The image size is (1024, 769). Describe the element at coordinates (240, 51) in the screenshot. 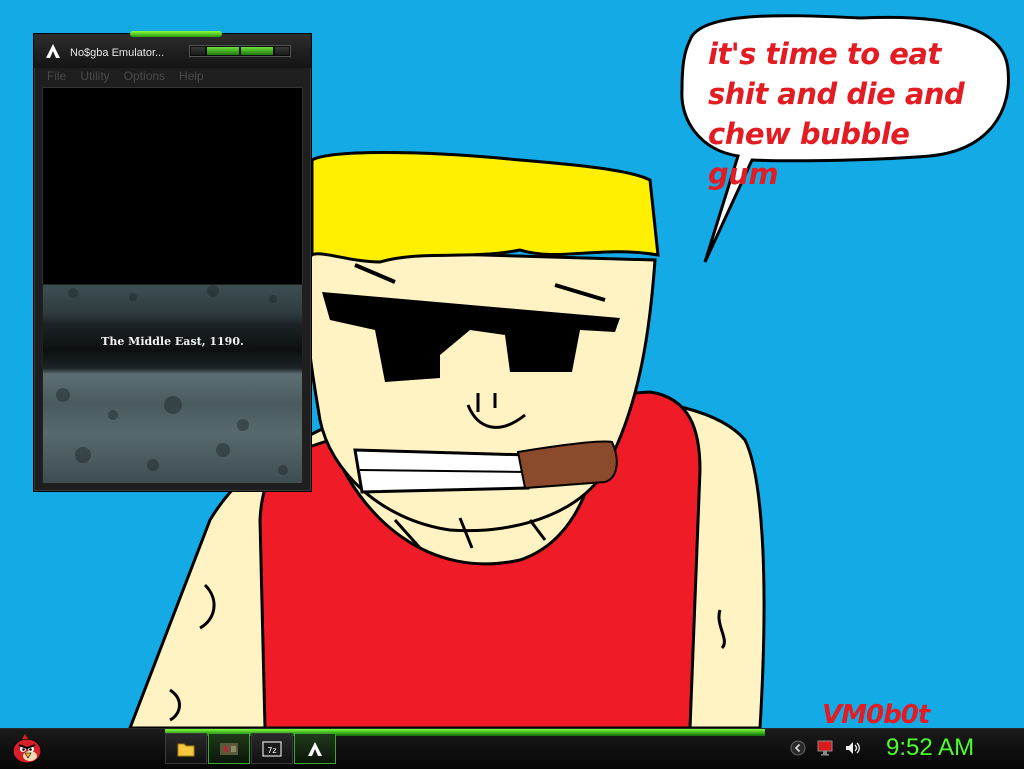

I see `window-controls` at that location.